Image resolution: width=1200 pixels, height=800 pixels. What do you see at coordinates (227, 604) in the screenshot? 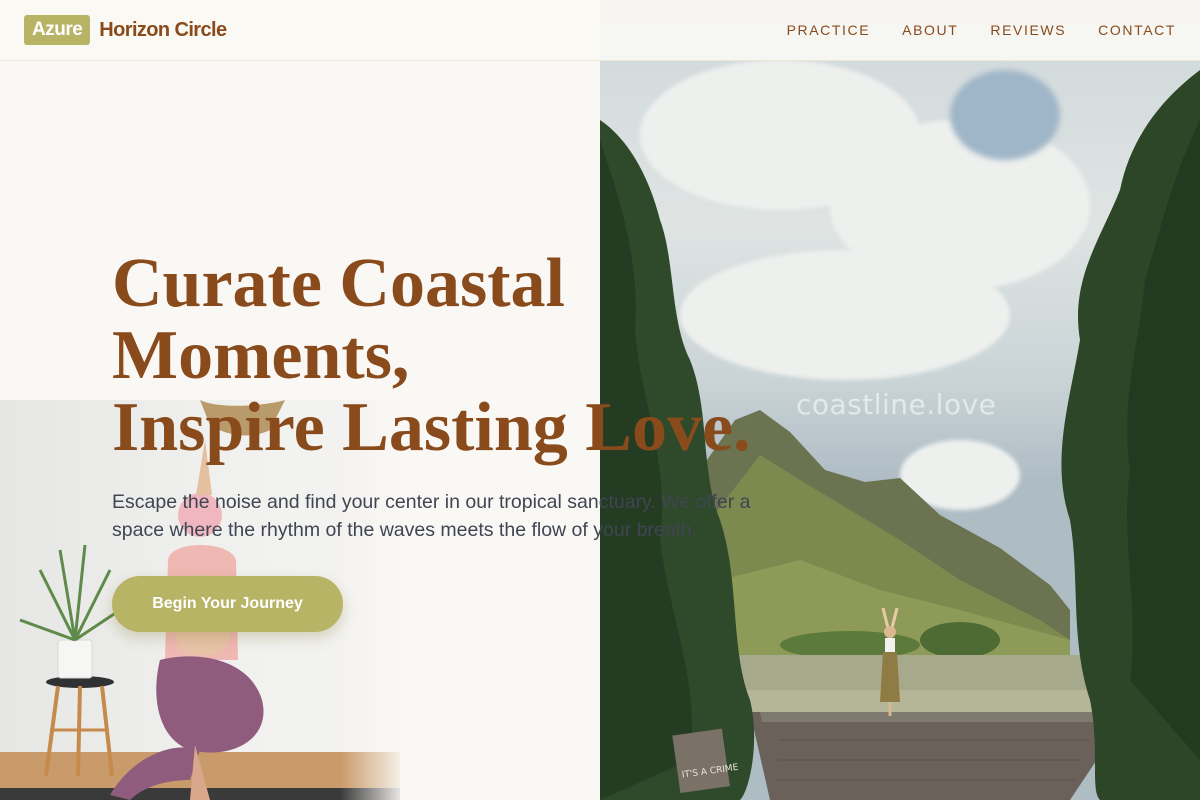
I see `begin-journey-button: Begin Your Journey` at bounding box center [227, 604].